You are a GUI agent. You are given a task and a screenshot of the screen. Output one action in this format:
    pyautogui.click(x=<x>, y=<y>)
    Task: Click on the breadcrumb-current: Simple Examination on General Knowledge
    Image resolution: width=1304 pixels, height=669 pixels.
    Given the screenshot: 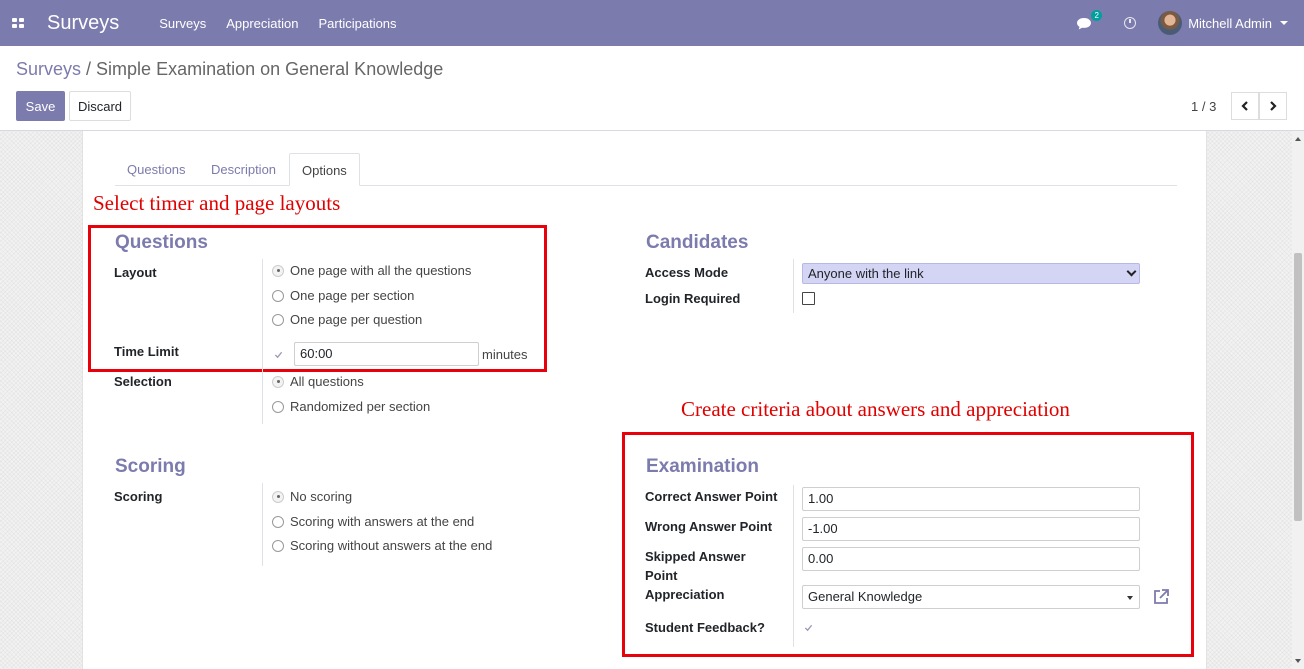 What is the action you would take?
    pyautogui.click(x=270, y=69)
    